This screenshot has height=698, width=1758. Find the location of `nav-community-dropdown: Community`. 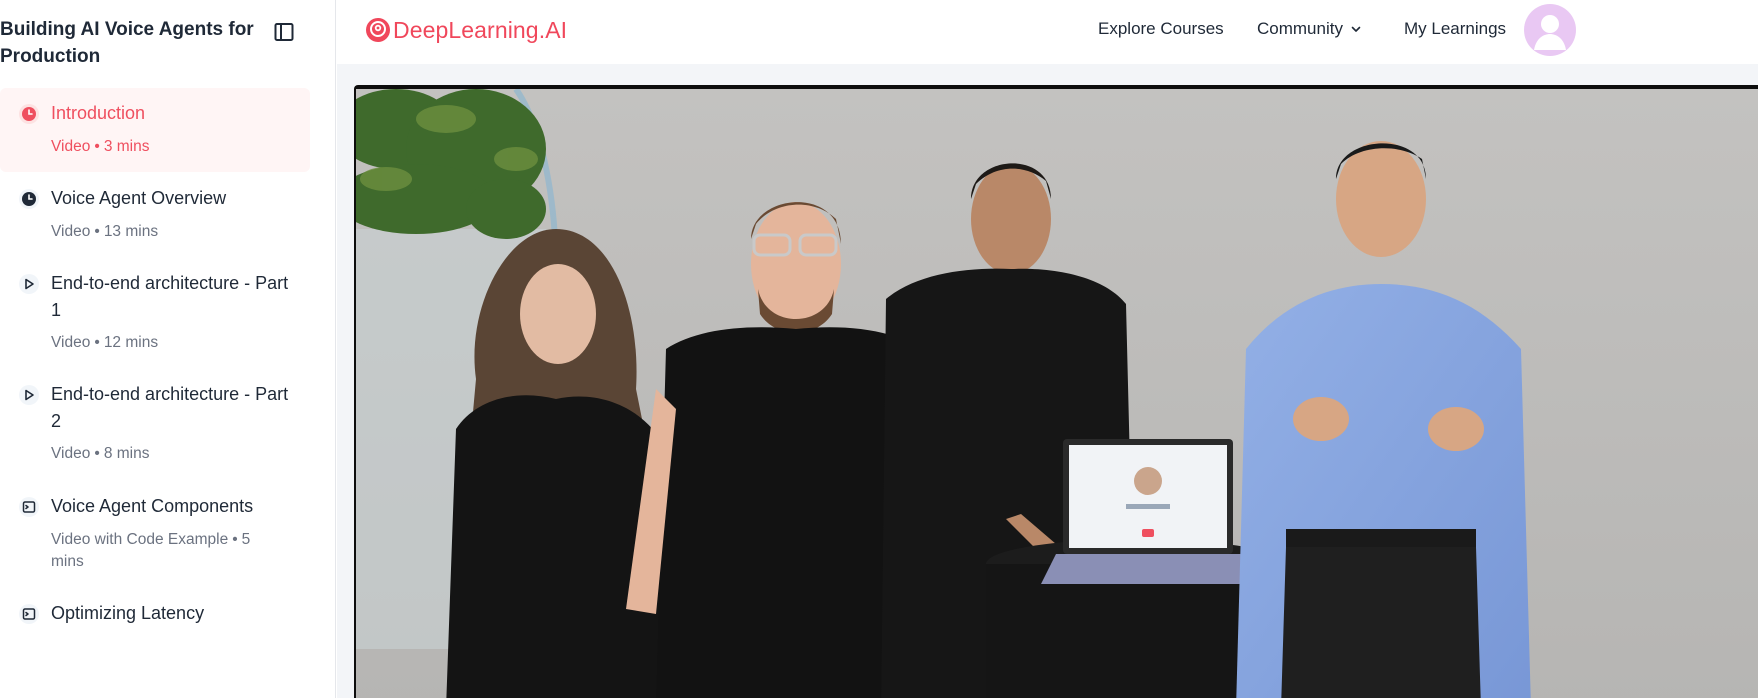

nav-community-dropdown: Community is located at coordinates (1310, 29).